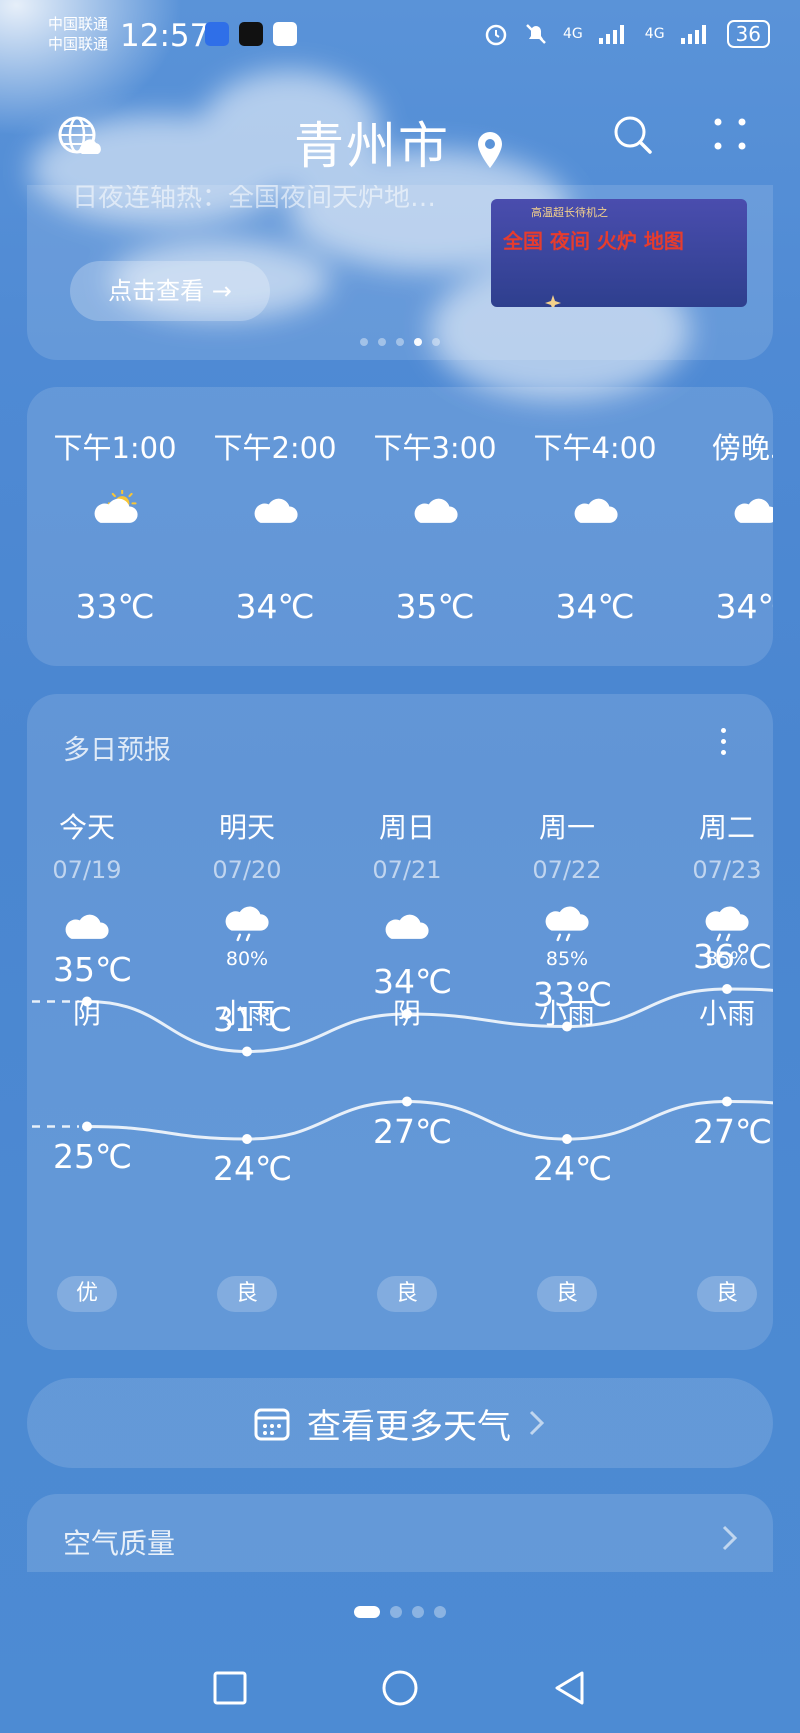  I want to click on promo-title: 全国 夜间 火炉 地图, so click(593, 241).